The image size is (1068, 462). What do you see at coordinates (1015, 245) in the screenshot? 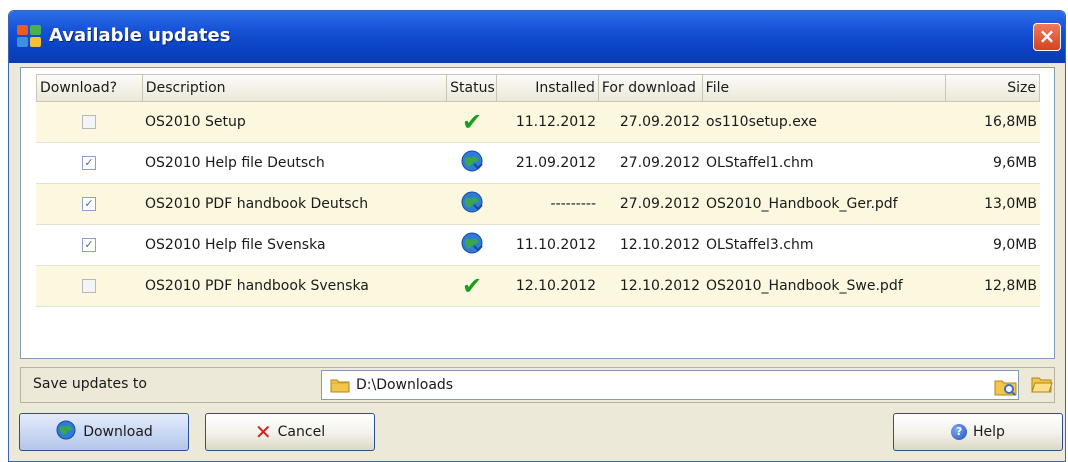
I see `row-size: 9,0MB` at bounding box center [1015, 245].